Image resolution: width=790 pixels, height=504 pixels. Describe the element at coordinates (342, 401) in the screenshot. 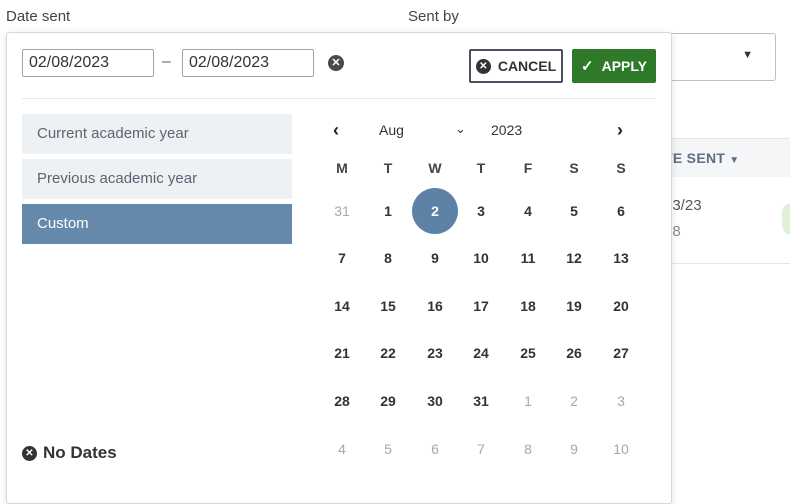

I see `calendar-day: 28` at that location.